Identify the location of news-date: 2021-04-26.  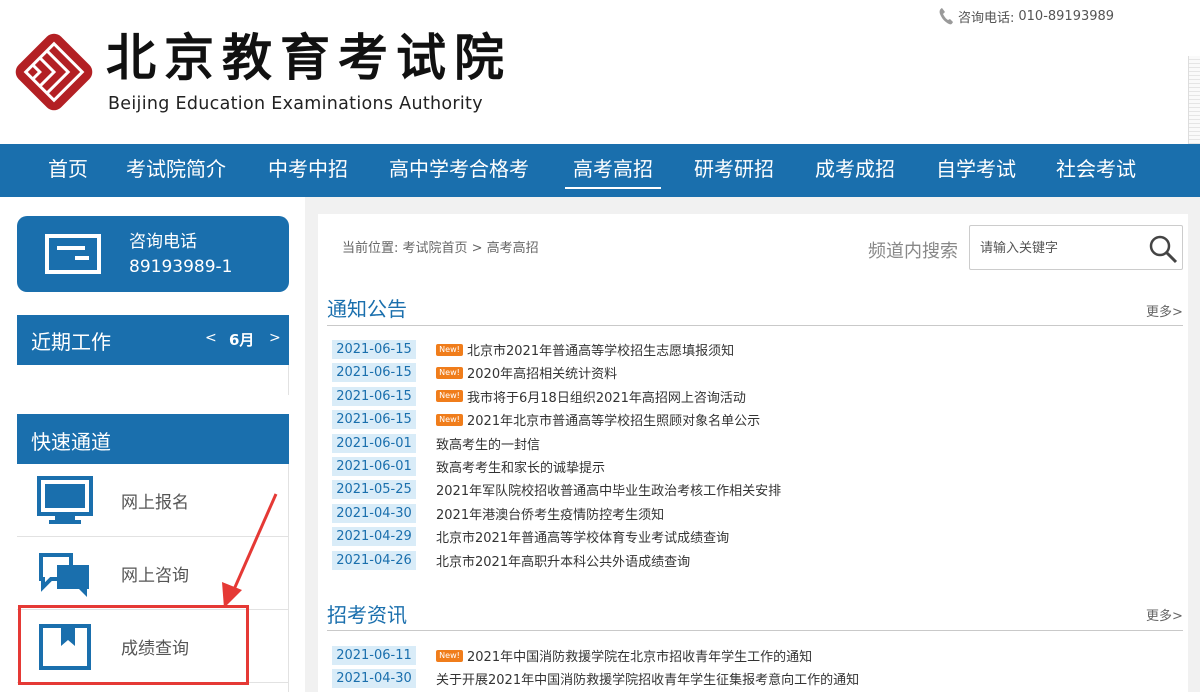
(374, 560).